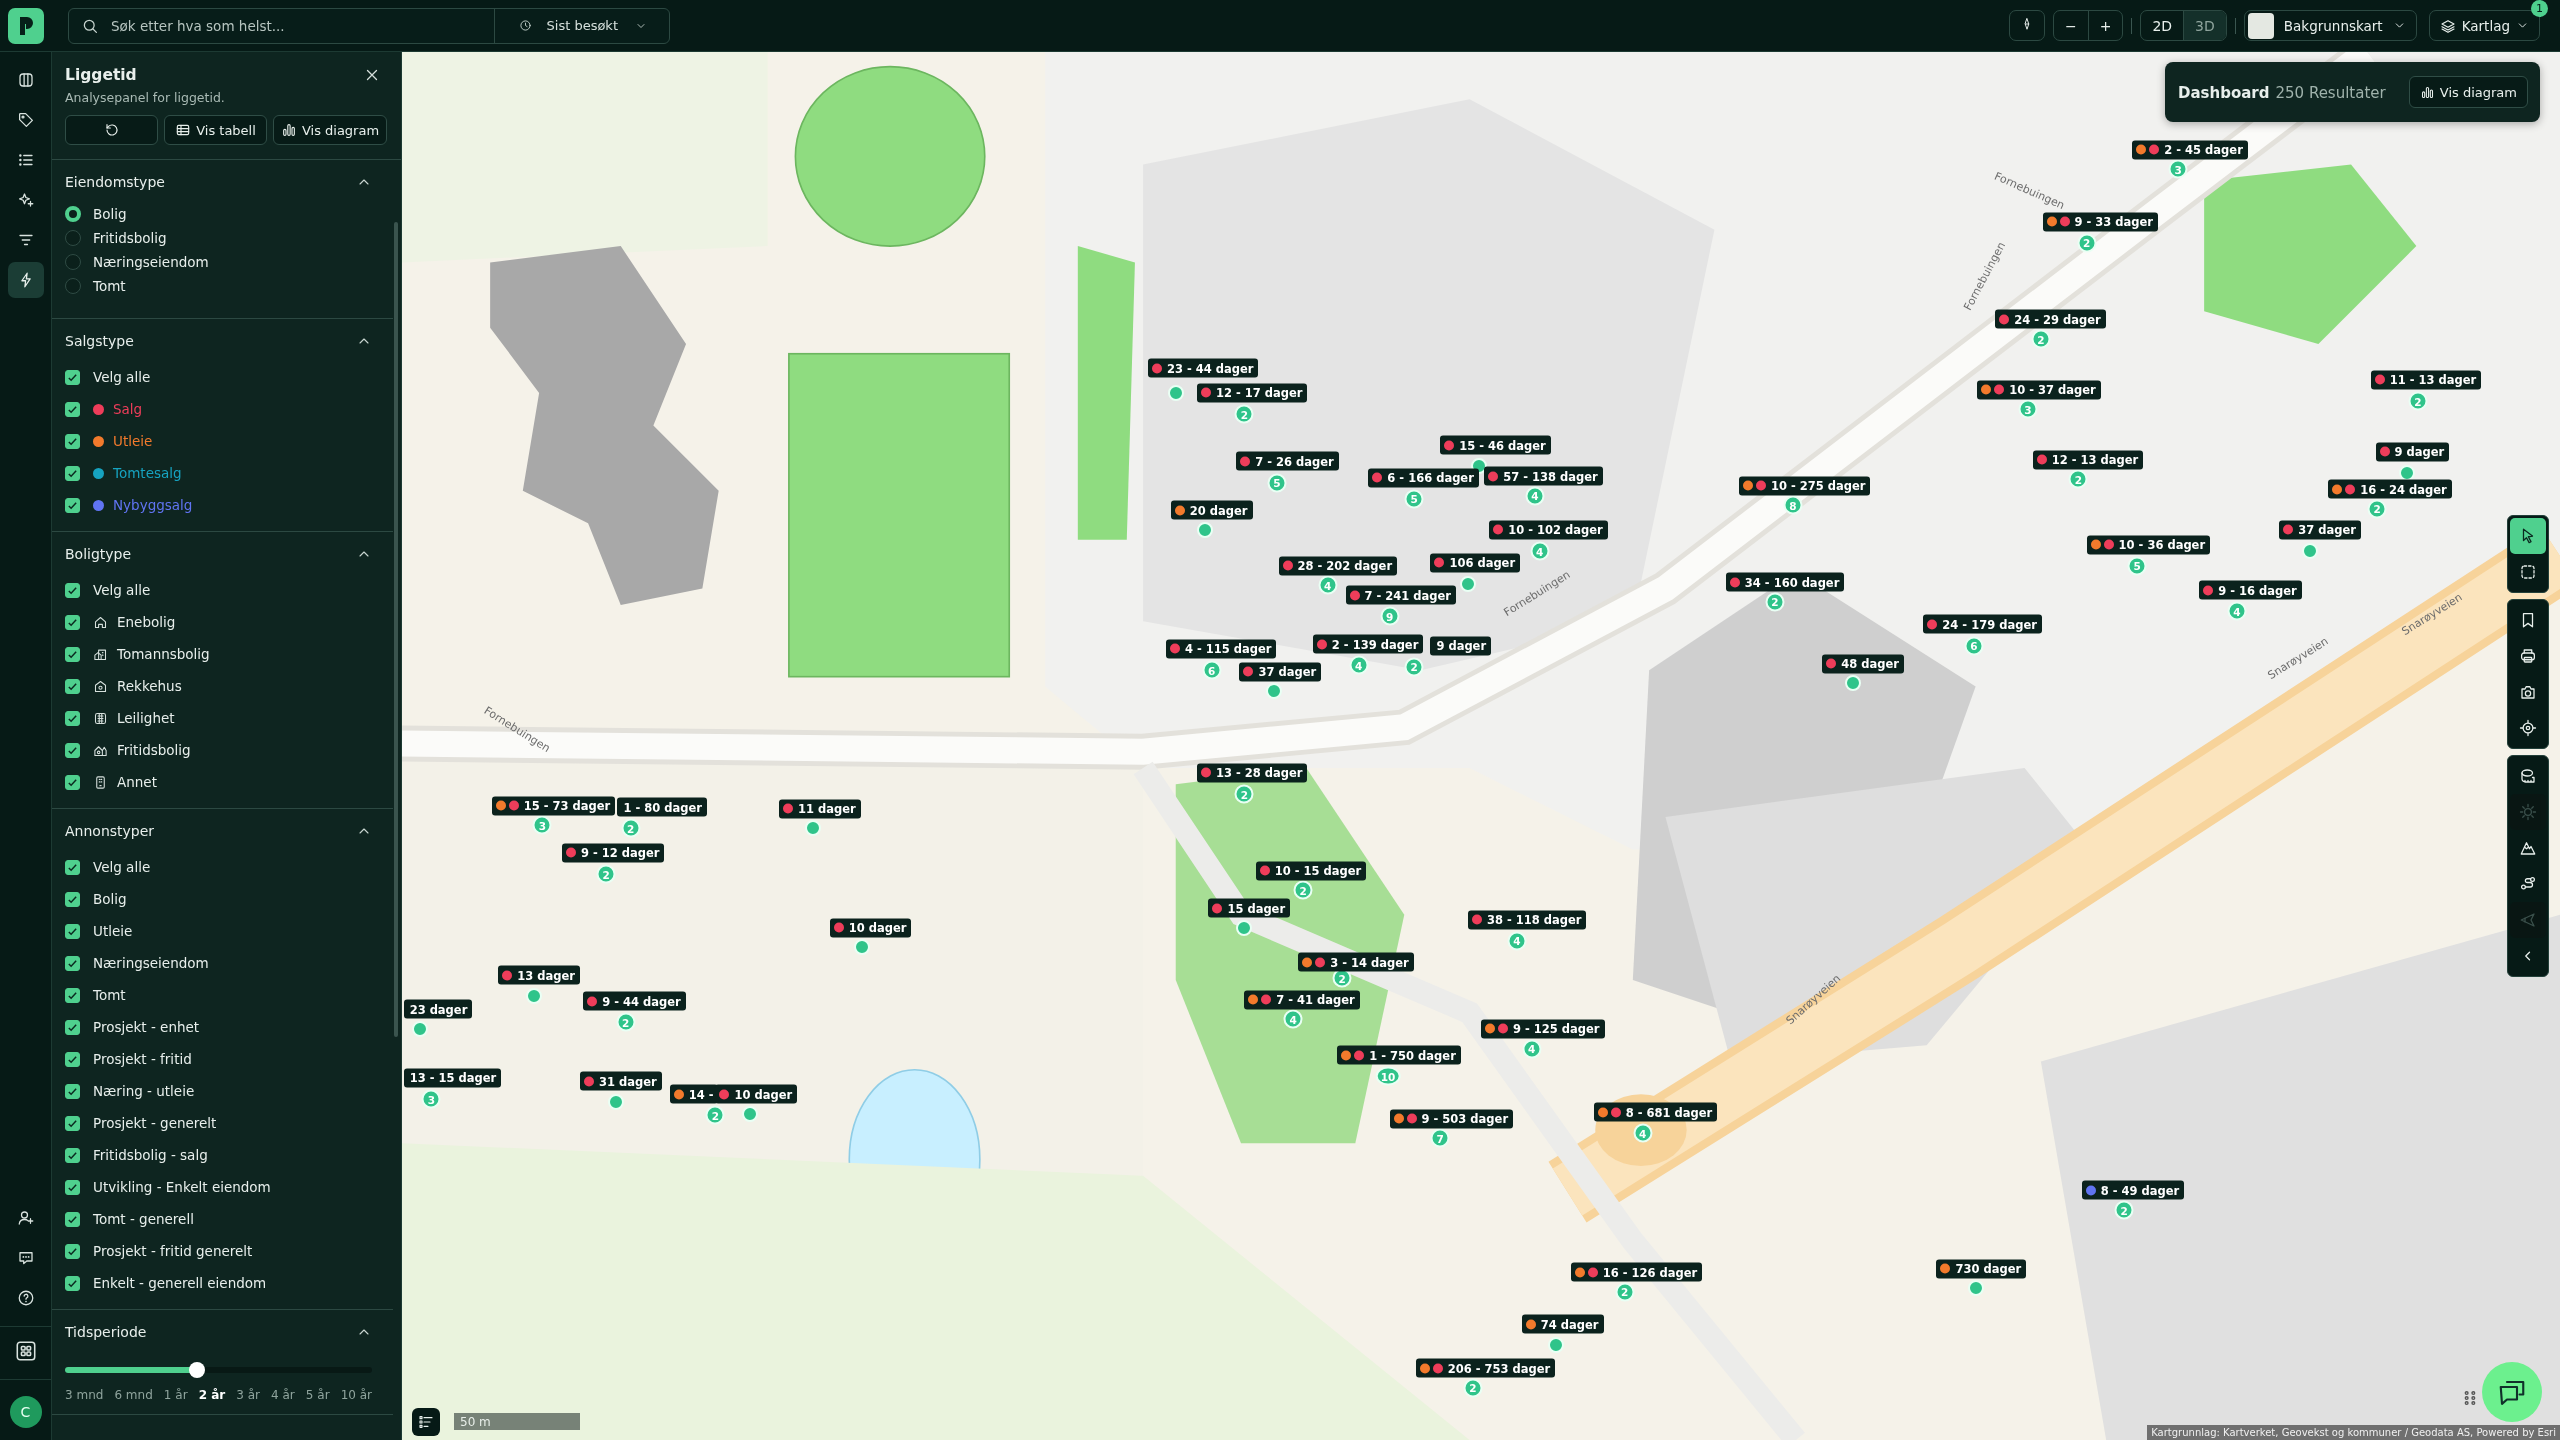 The image size is (2560, 1440). I want to click on period-option: 3 mnd, so click(84, 1395).